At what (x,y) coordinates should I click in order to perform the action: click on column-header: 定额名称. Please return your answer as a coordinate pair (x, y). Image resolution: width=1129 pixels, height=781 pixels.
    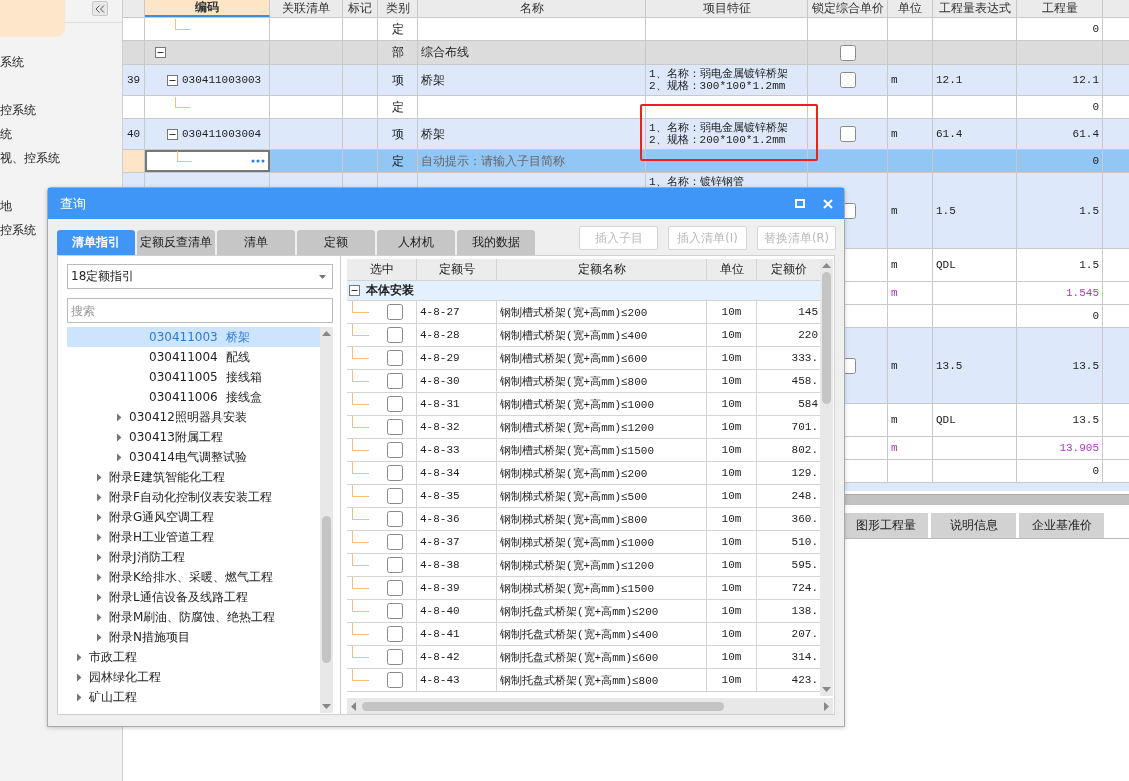
    Looking at the image, I should click on (602, 269).